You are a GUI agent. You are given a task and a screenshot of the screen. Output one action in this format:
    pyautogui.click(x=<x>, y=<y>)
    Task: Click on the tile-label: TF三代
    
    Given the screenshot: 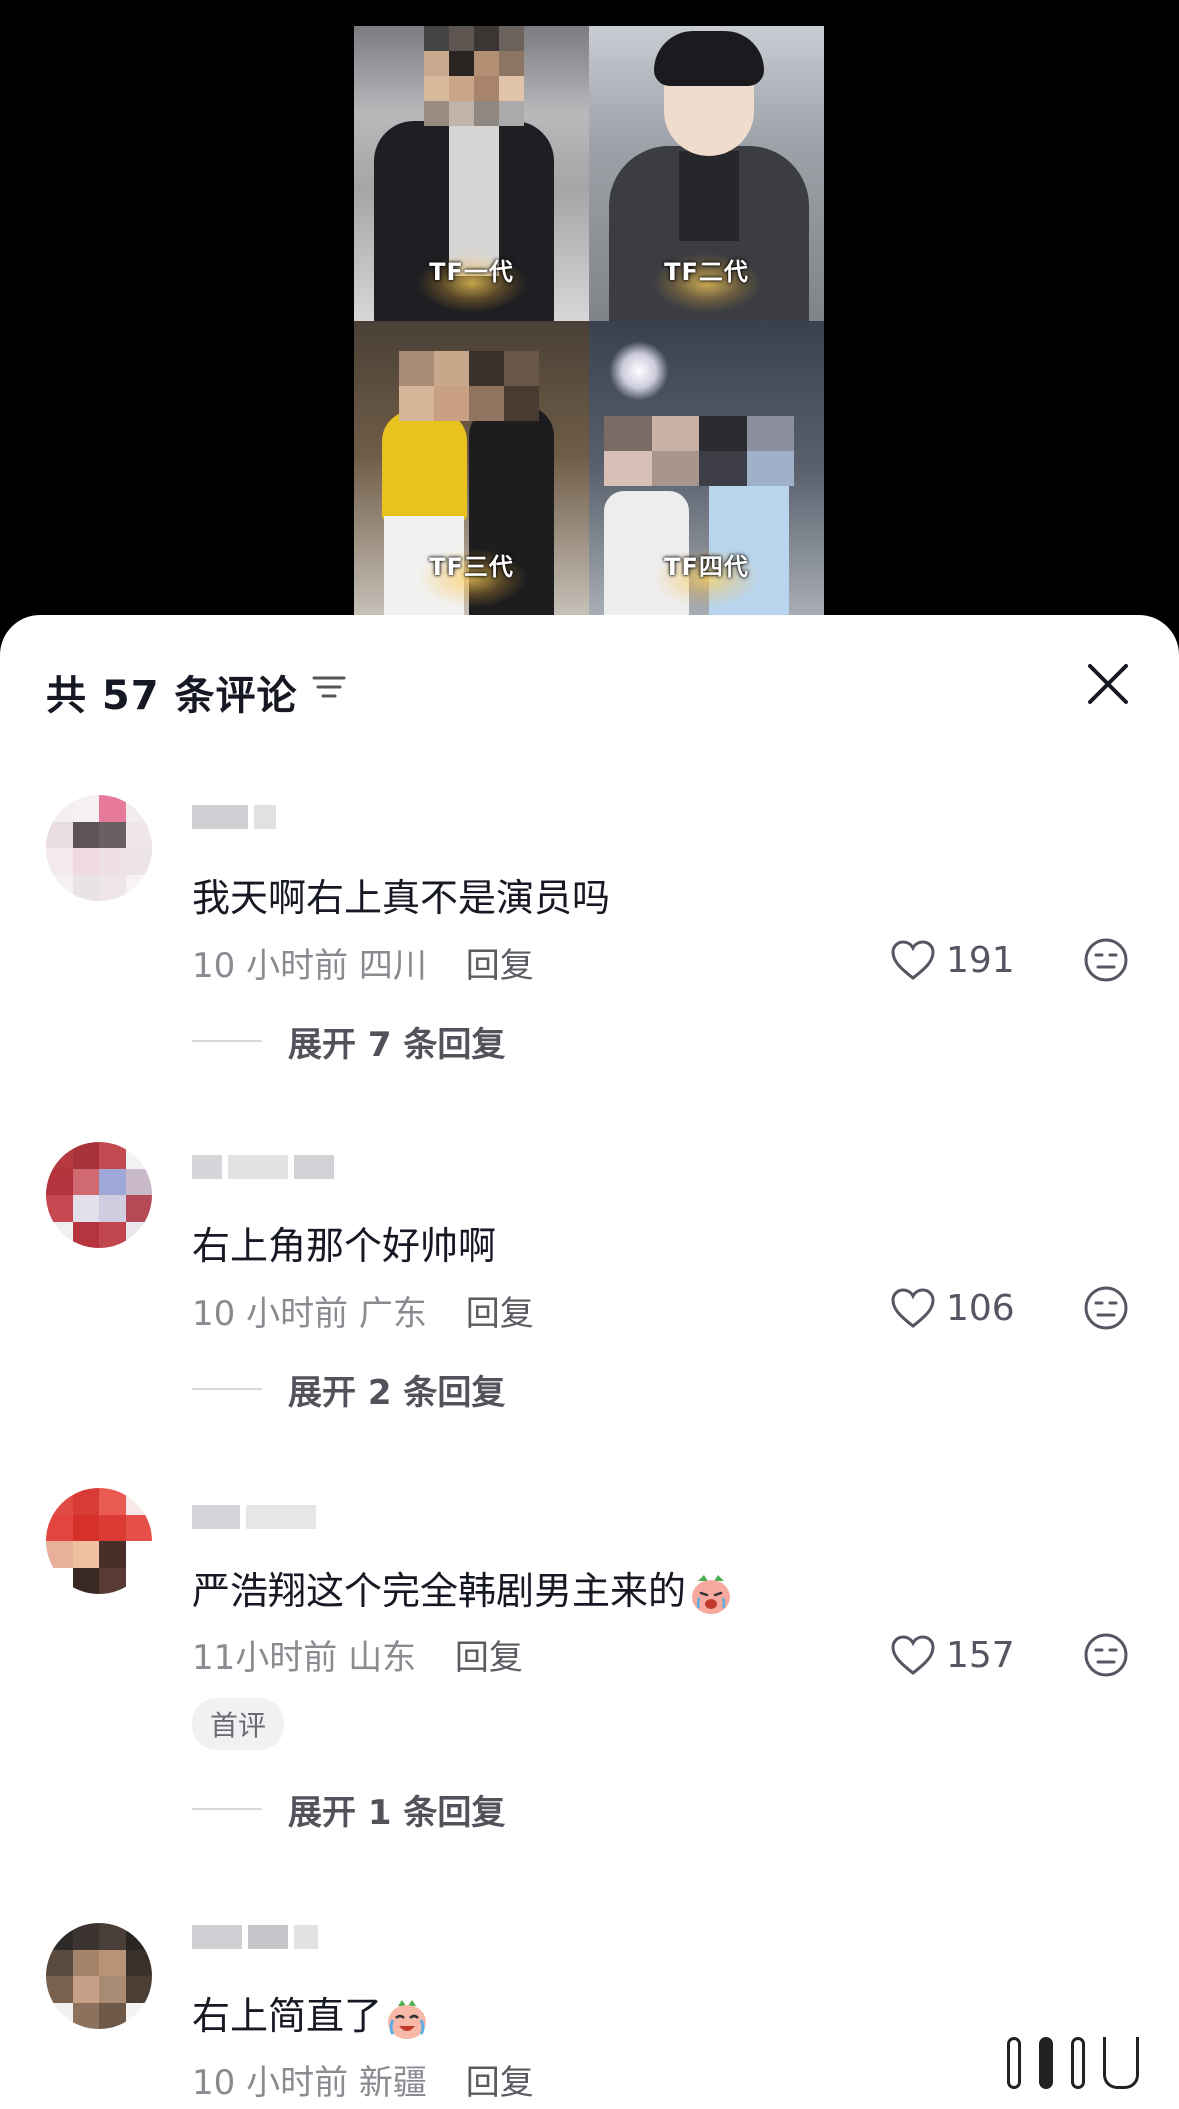 What is the action you would take?
    pyautogui.click(x=471, y=567)
    